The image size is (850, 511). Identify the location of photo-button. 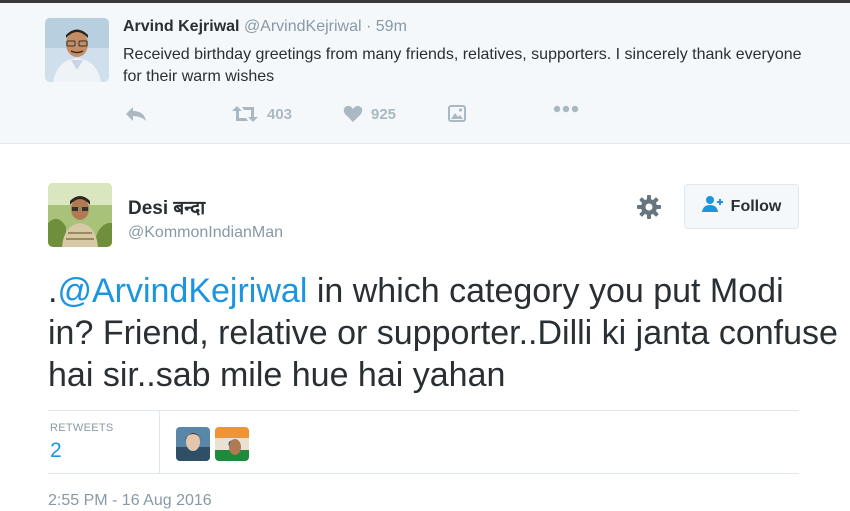
(457, 114).